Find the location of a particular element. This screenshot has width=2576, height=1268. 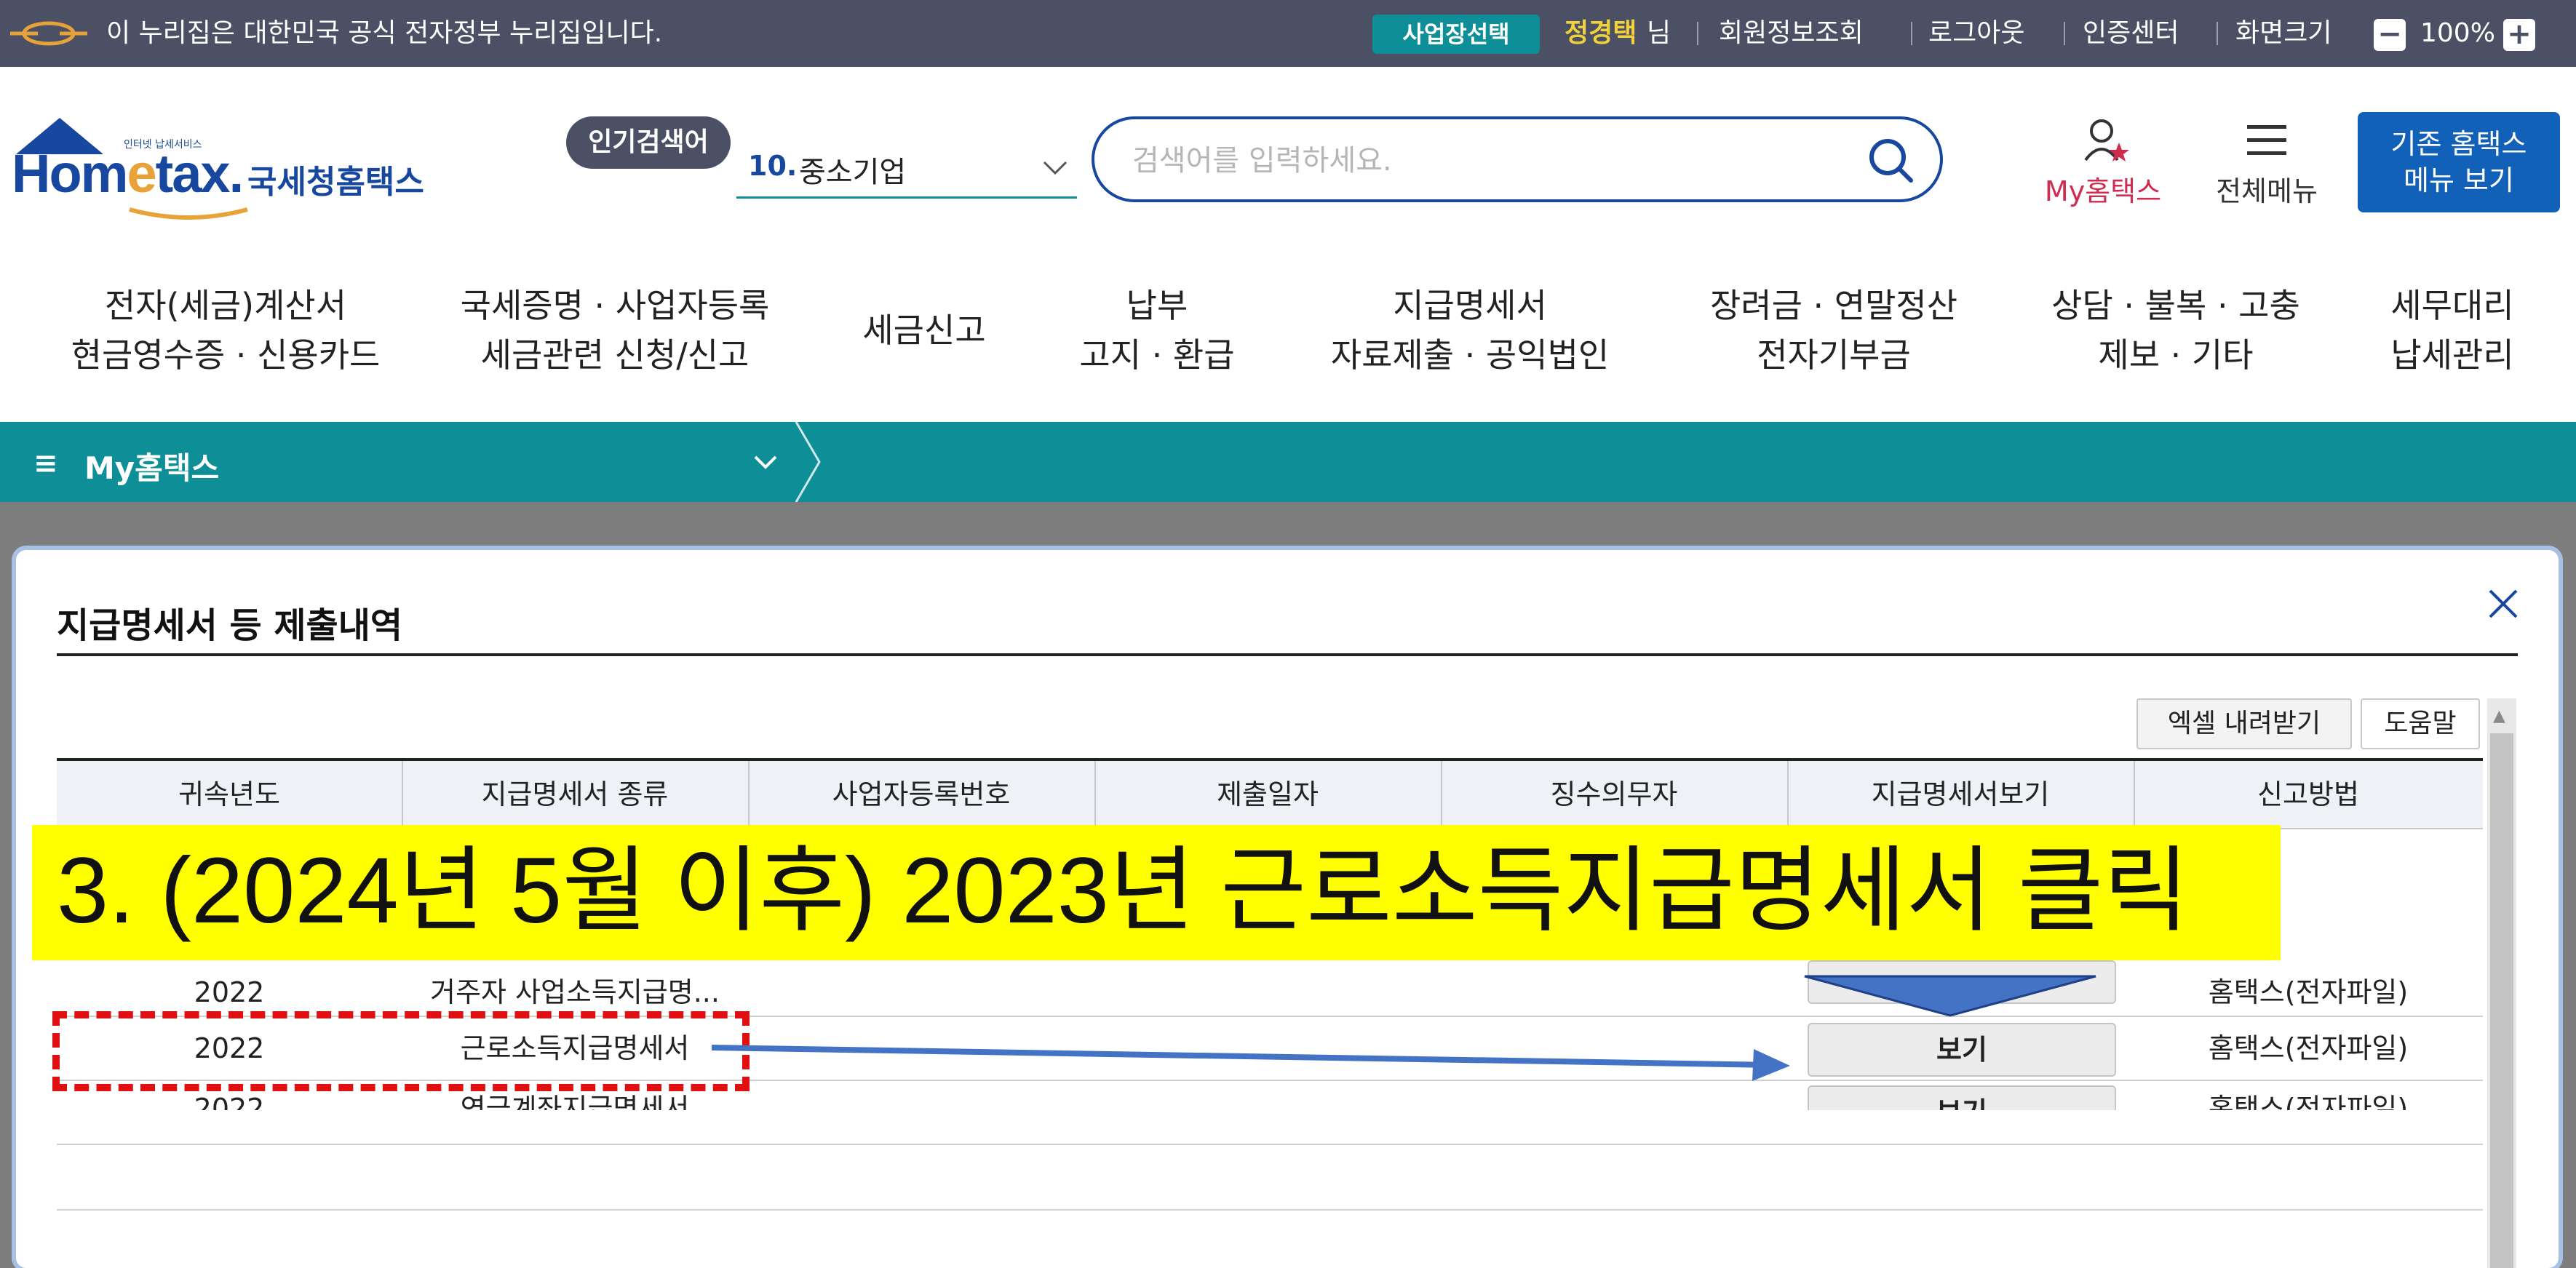

logo-wordmark: Hometax. is located at coordinates (128, 173).